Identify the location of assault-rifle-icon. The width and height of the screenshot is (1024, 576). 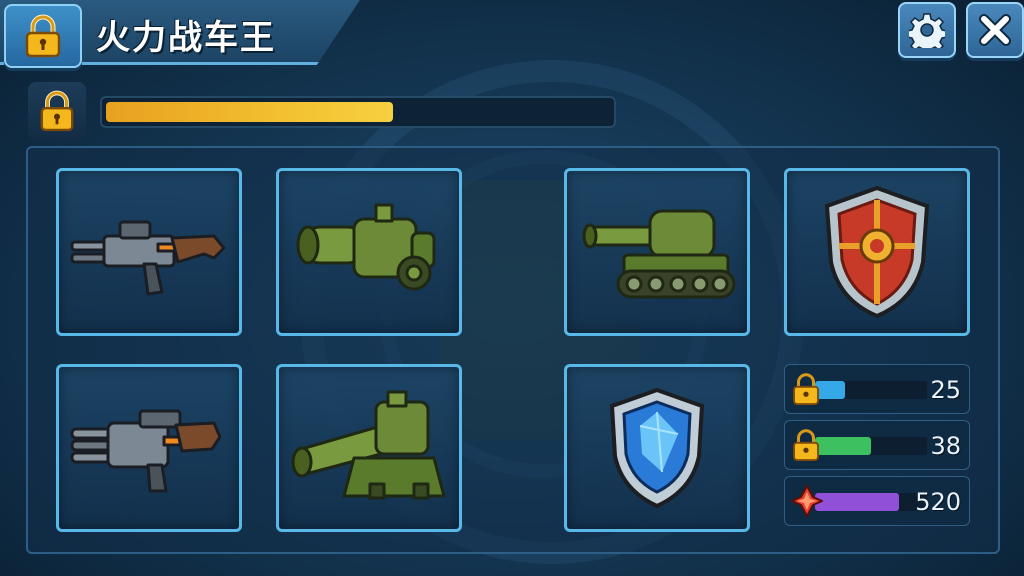
(148, 258).